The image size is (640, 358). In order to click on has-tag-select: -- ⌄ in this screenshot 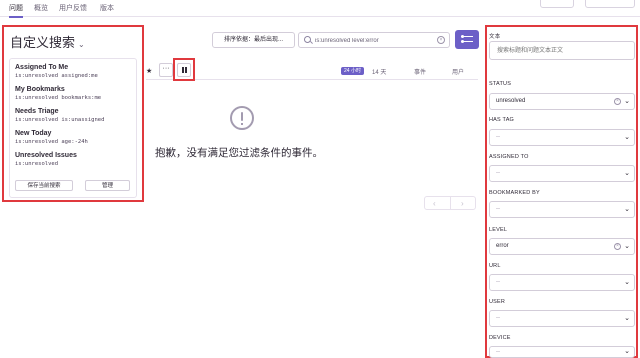, I will do `click(562, 137)`.